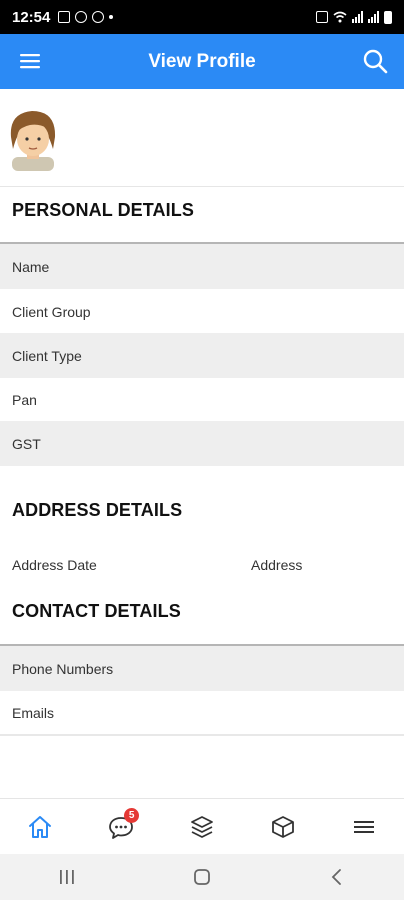 The image size is (404, 900). Describe the element at coordinates (121, 827) in the screenshot. I see `nav-chat: 5` at that location.